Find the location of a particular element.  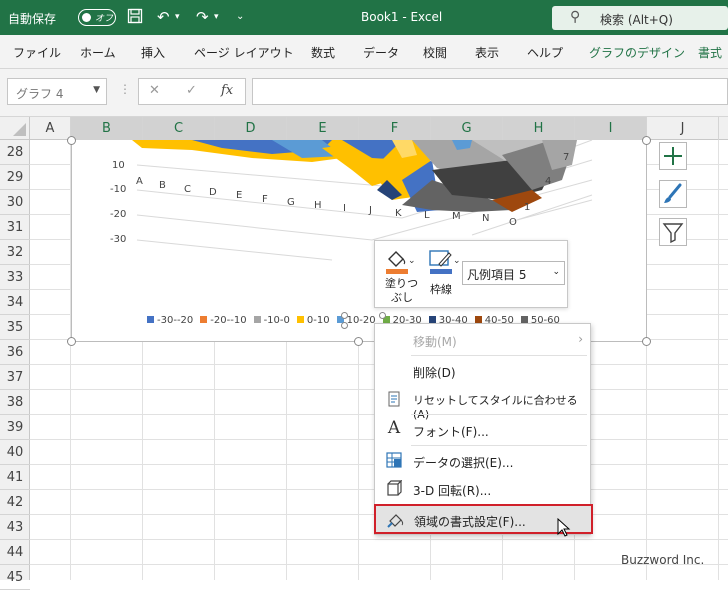

reset-style-icon is located at coordinates (394, 399).